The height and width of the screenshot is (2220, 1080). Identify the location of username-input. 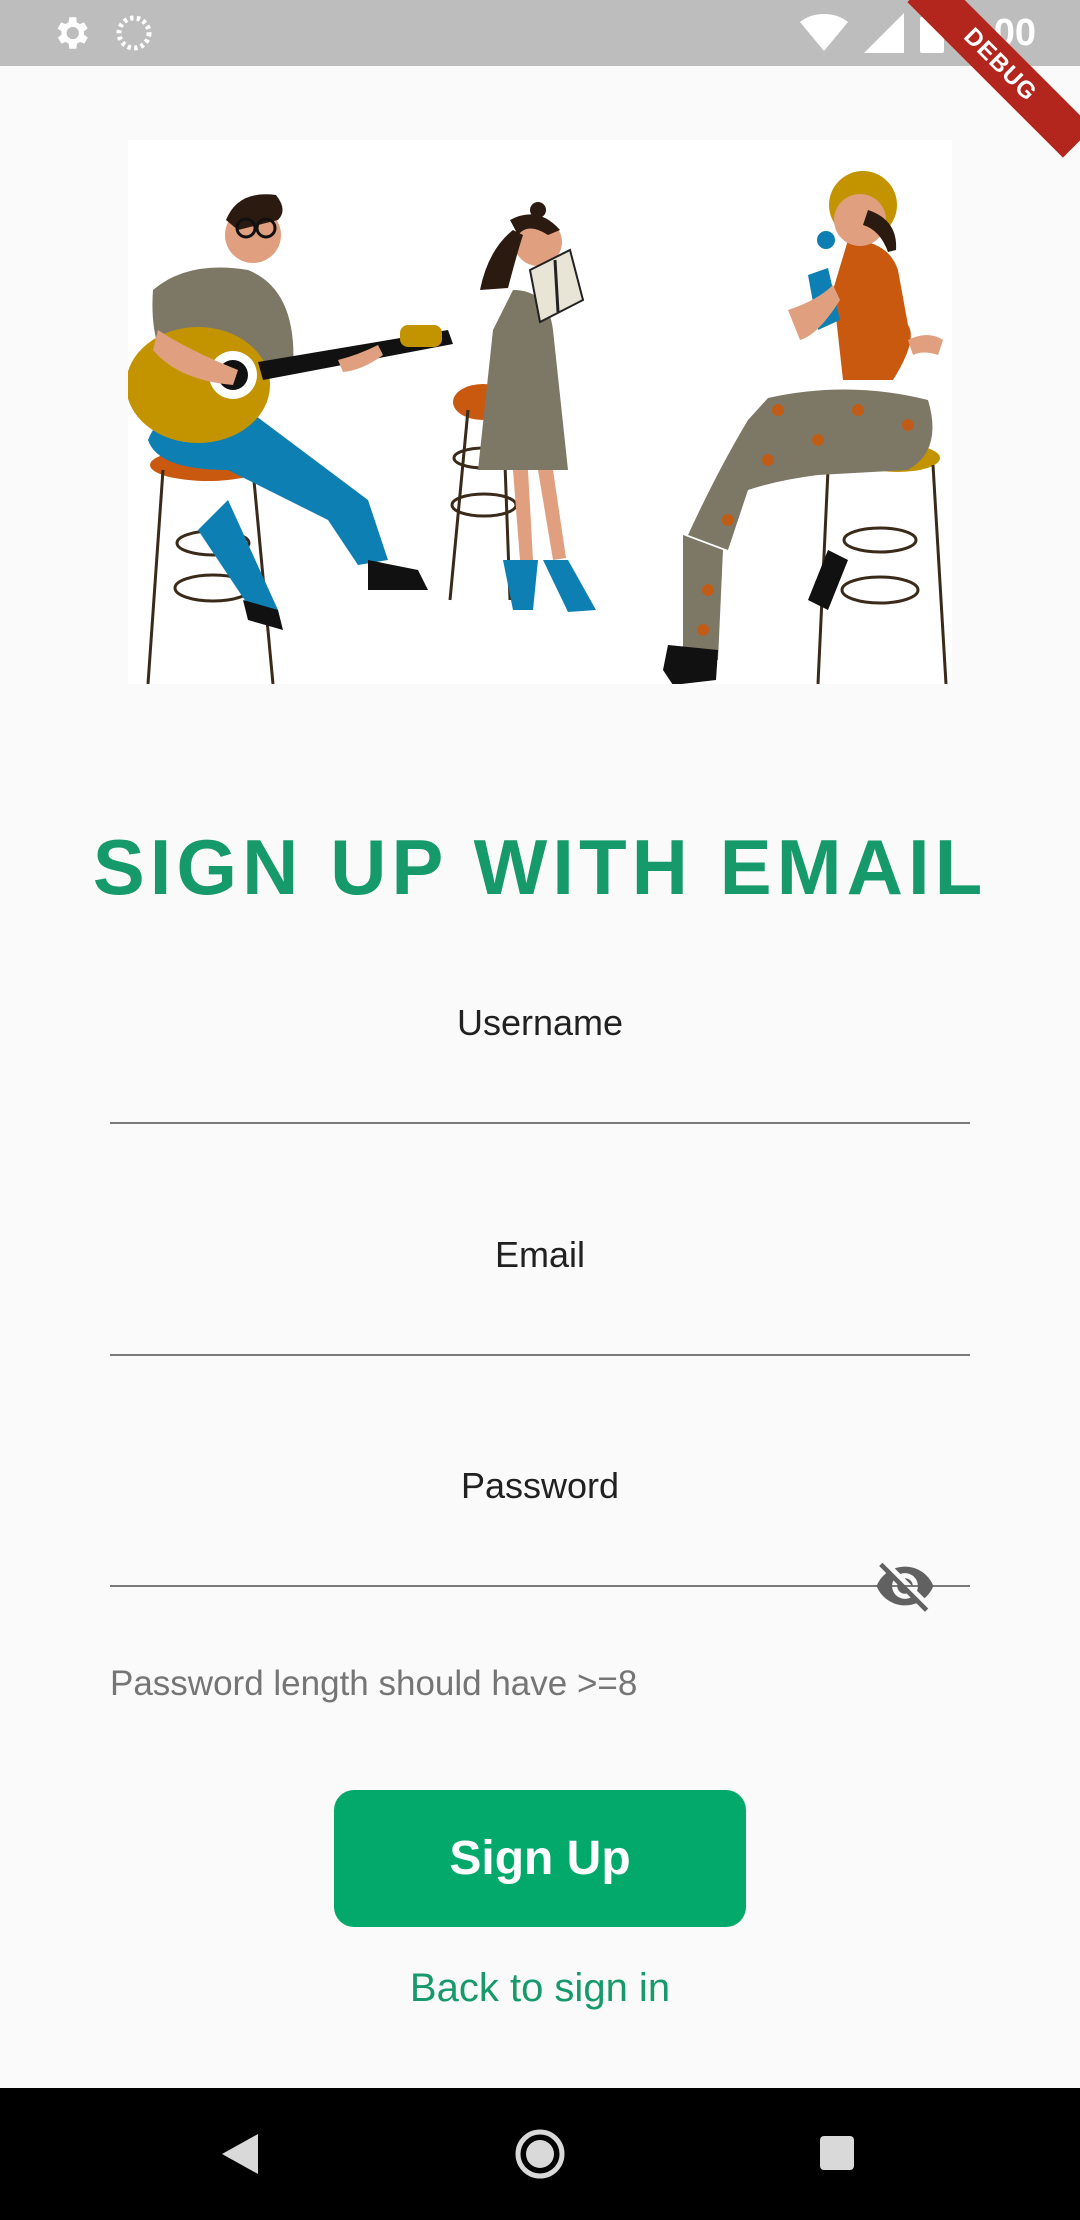
(540, 1084).